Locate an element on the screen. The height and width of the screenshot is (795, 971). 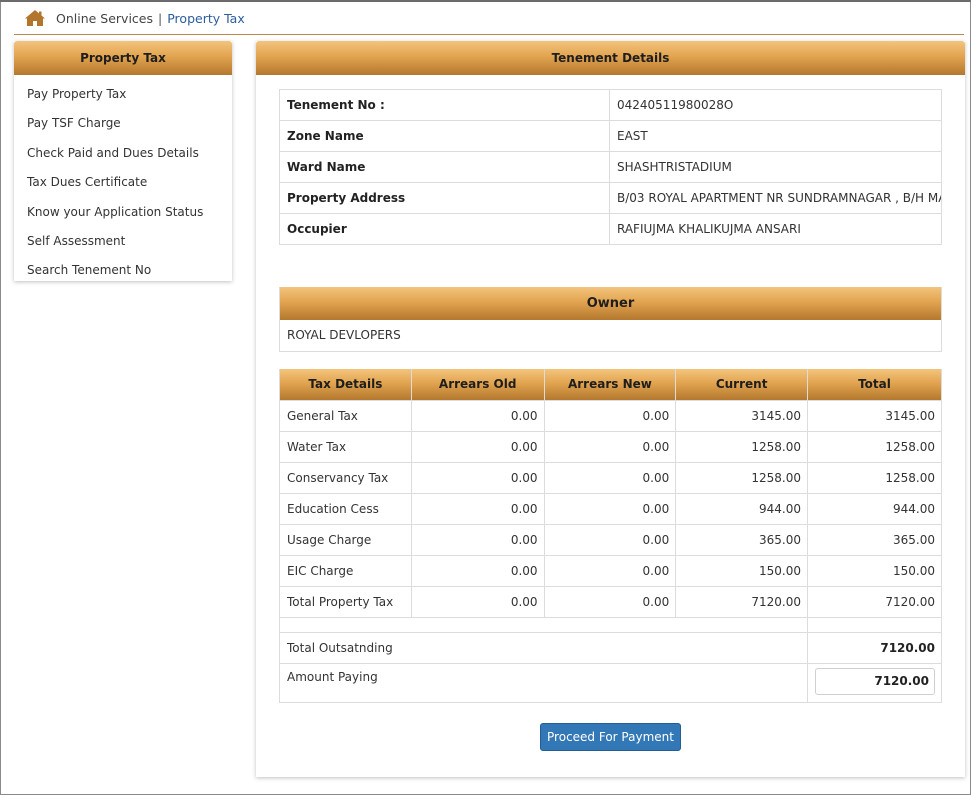
breadcrumb-property-tax: Property Tax is located at coordinates (206, 18).